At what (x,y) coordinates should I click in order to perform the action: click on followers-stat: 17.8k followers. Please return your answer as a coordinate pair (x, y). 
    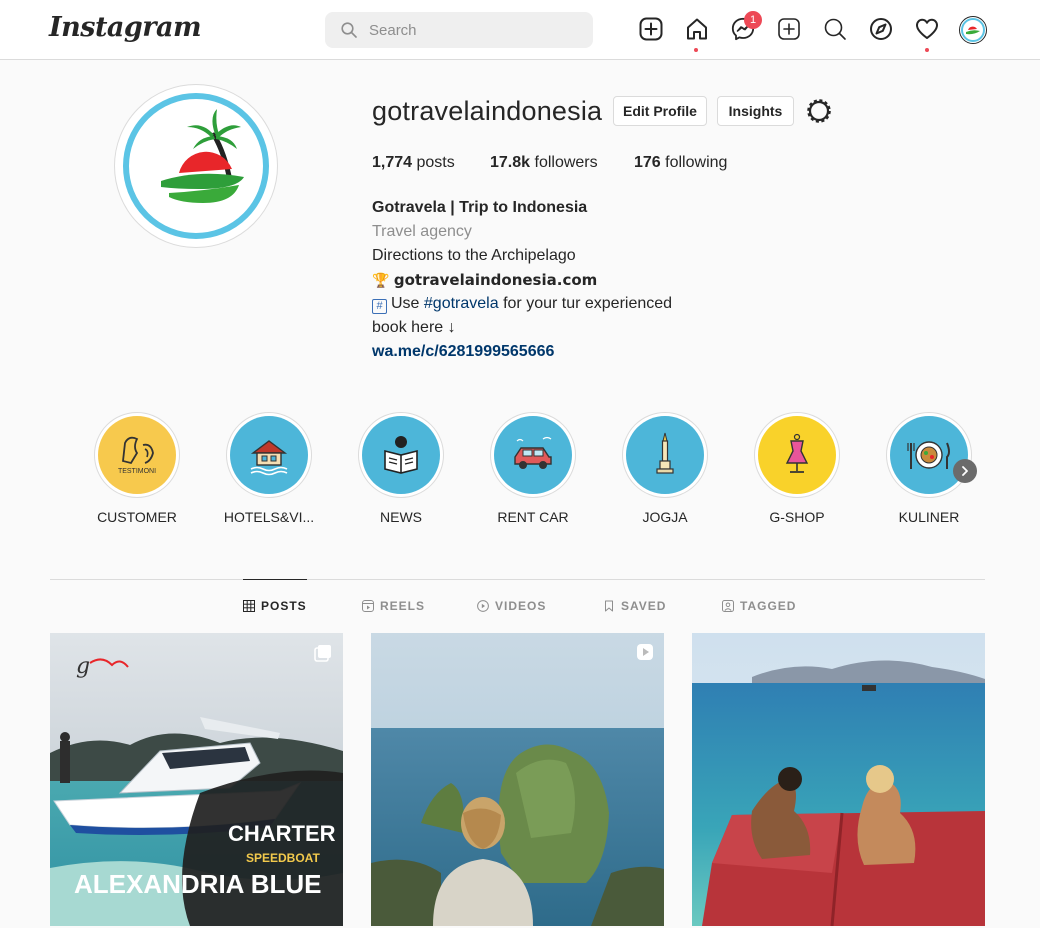
    Looking at the image, I should click on (544, 163).